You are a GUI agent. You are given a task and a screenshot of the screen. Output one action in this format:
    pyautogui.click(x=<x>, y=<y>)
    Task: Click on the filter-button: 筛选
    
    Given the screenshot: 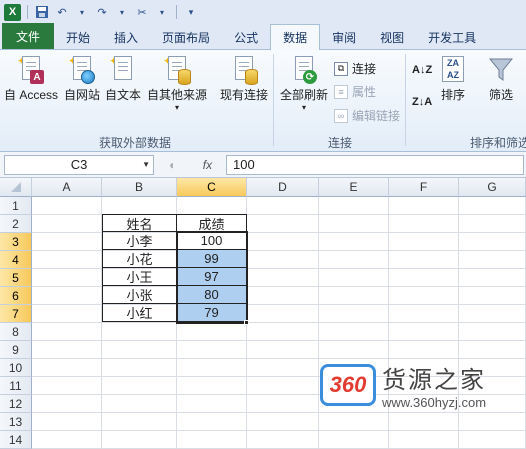 What is the action you would take?
    pyautogui.click(x=501, y=78)
    